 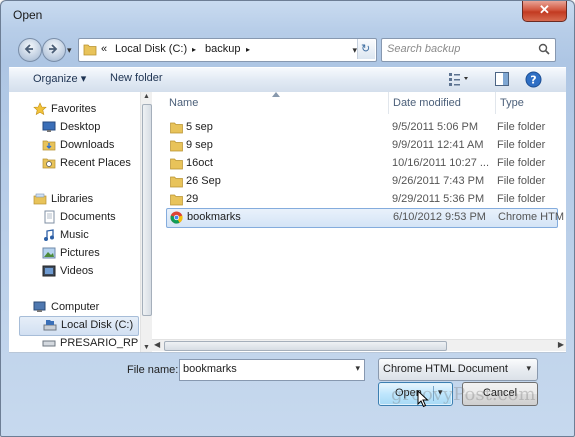 I want to click on nav-label-pictures: Pictures, so click(x=80, y=253).